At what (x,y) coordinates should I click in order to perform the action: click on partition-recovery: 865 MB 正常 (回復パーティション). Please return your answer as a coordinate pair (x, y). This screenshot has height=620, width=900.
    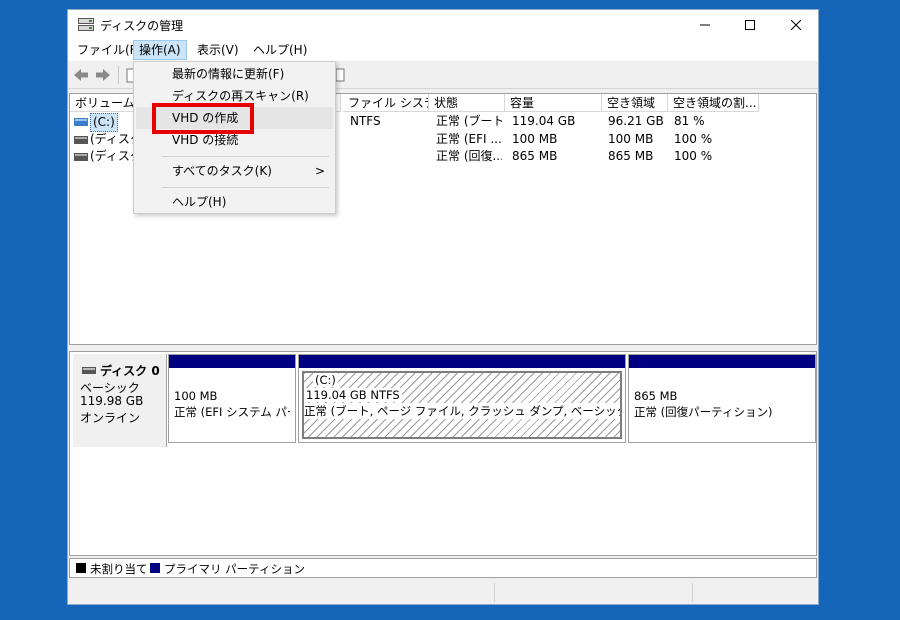
    Looking at the image, I should click on (722, 398).